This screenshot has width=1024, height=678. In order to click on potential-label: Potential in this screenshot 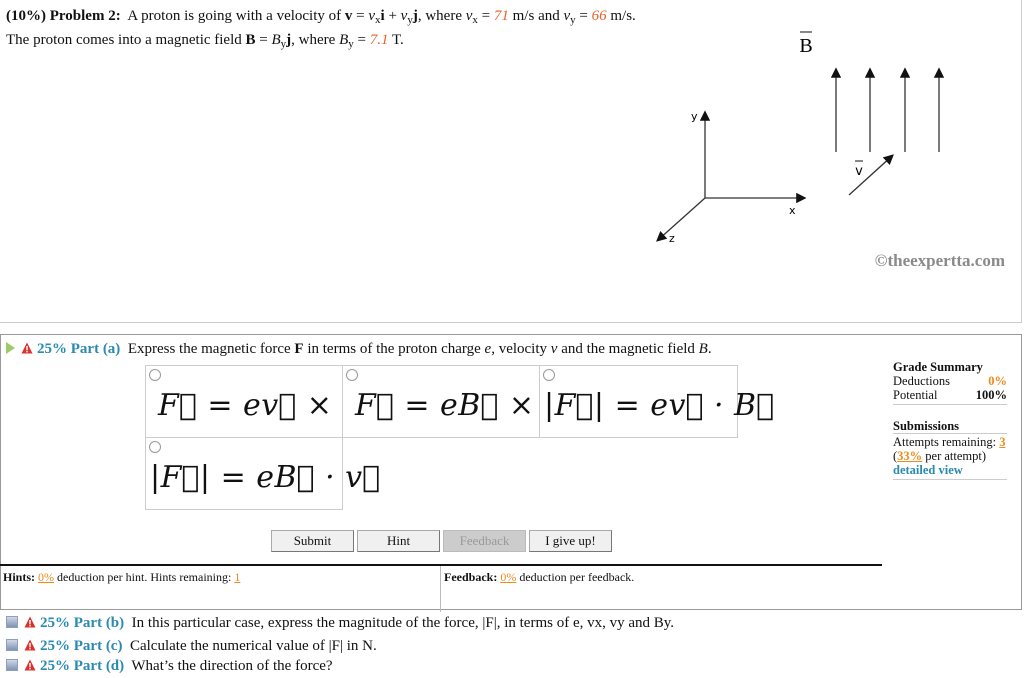, I will do `click(915, 395)`.